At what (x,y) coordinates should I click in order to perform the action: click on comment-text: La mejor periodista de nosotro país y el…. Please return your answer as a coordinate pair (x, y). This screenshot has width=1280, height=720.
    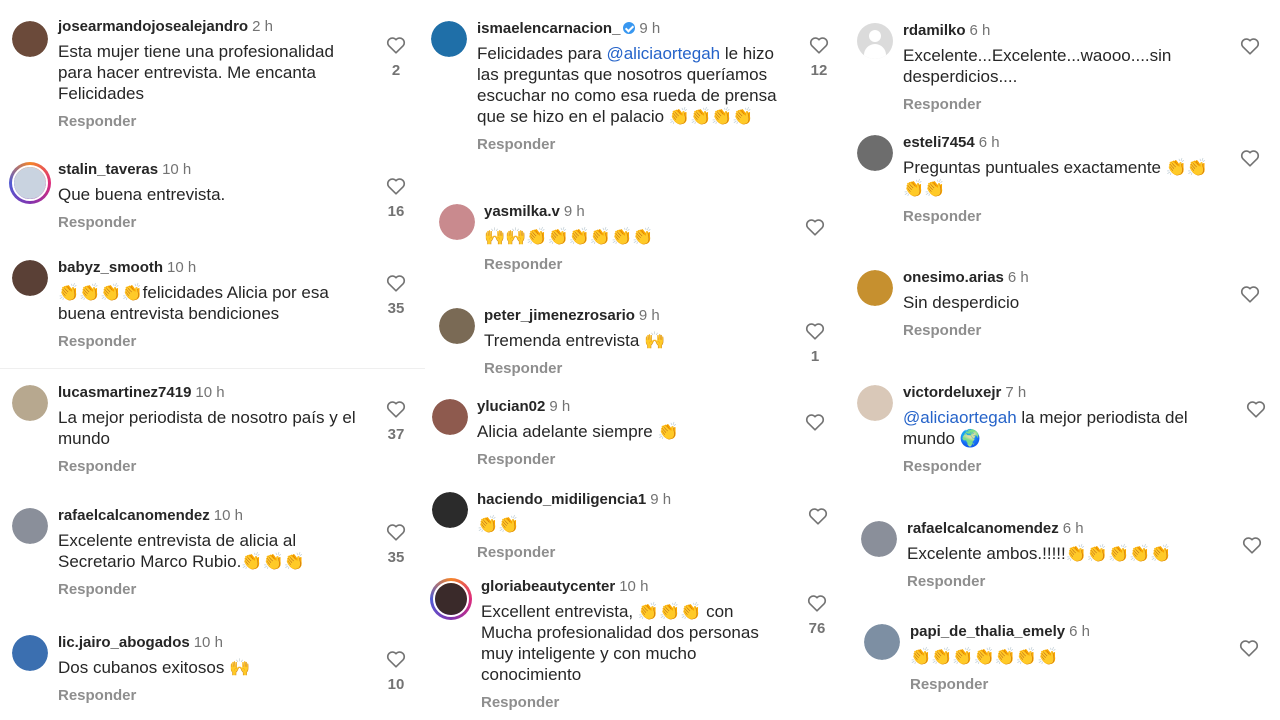
    Looking at the image, I should click on (207, 428).